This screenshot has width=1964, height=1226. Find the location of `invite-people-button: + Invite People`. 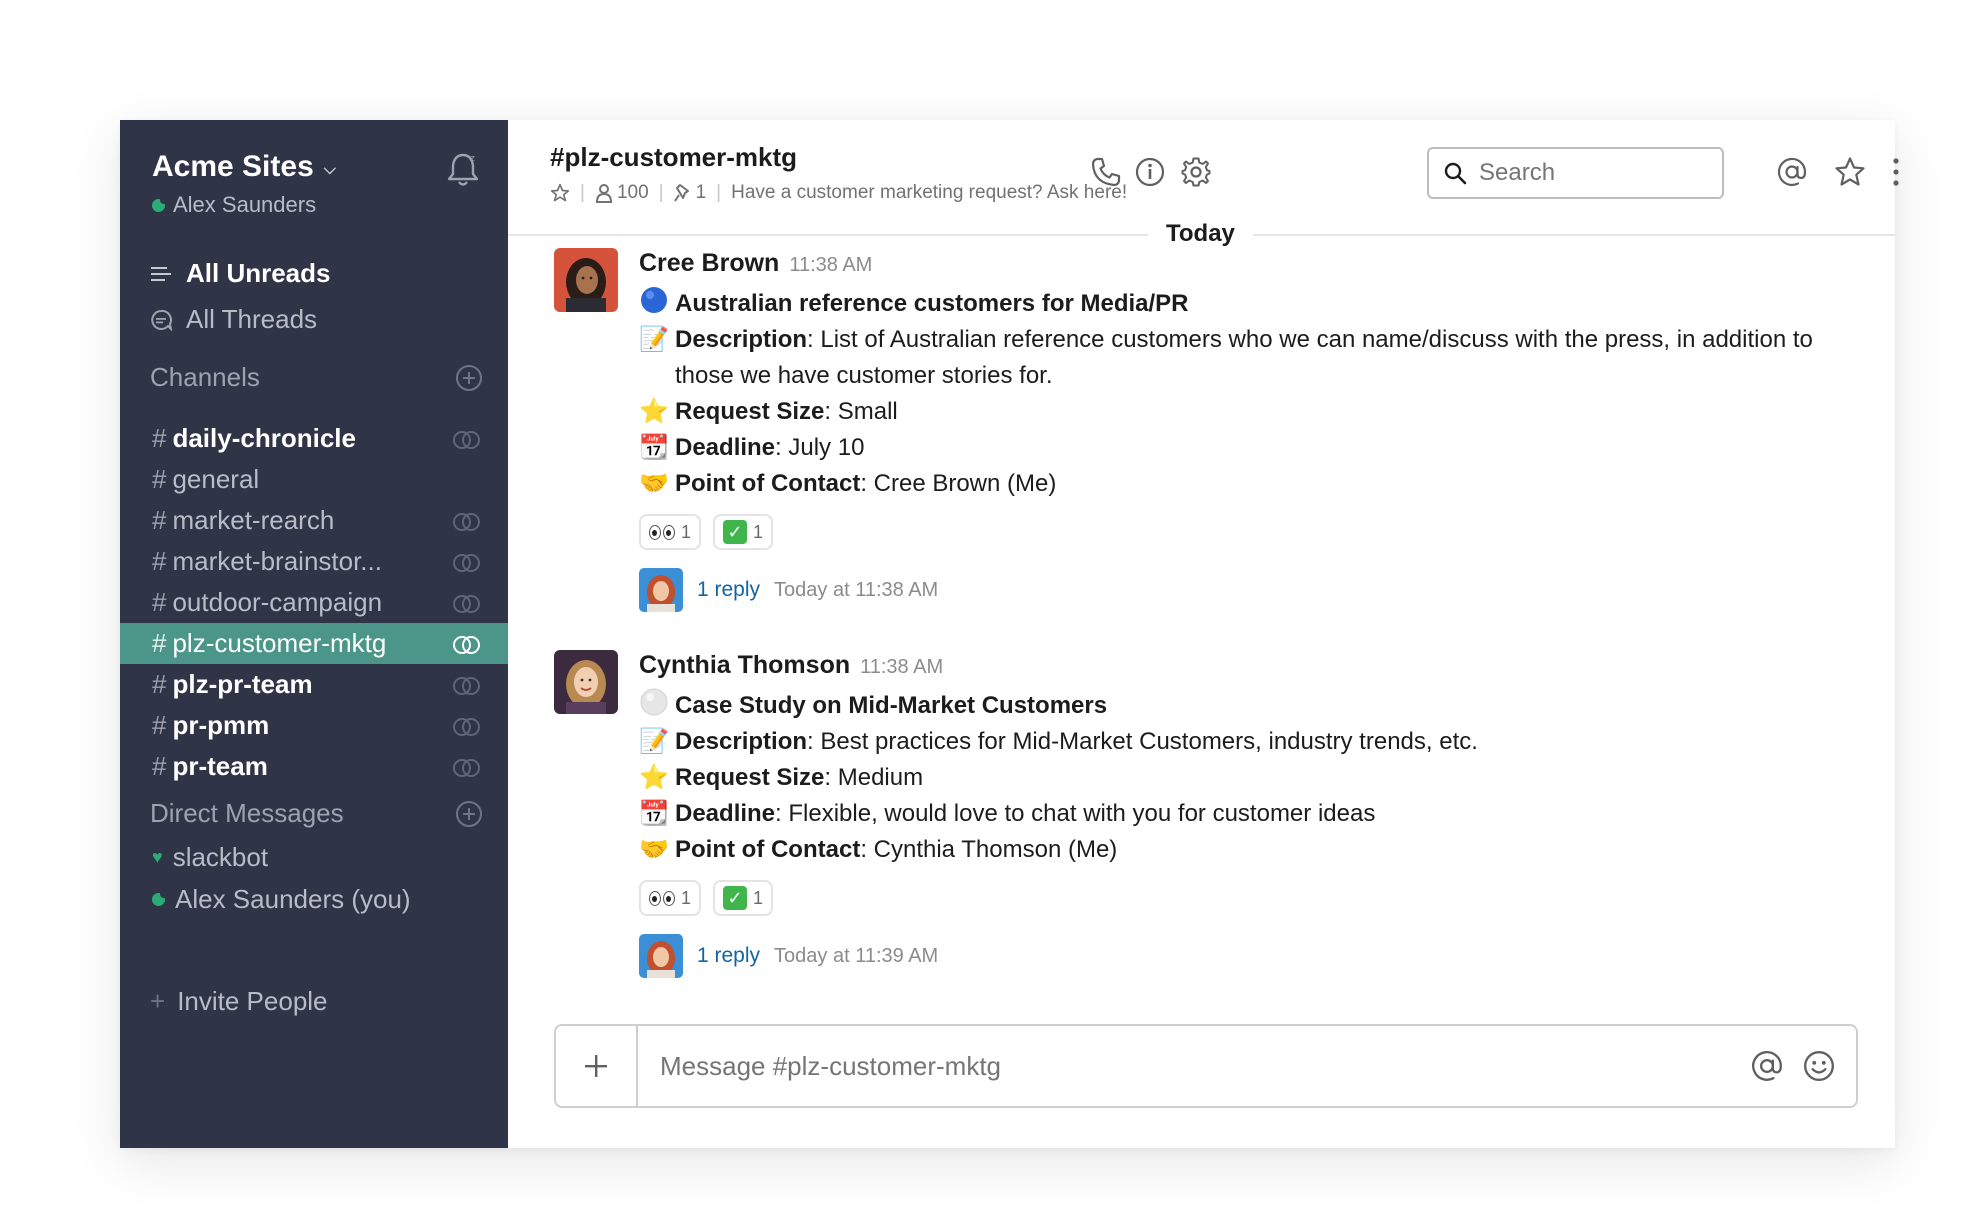

invite-people-button: + Invite People is located at coordinates (239, 1001).